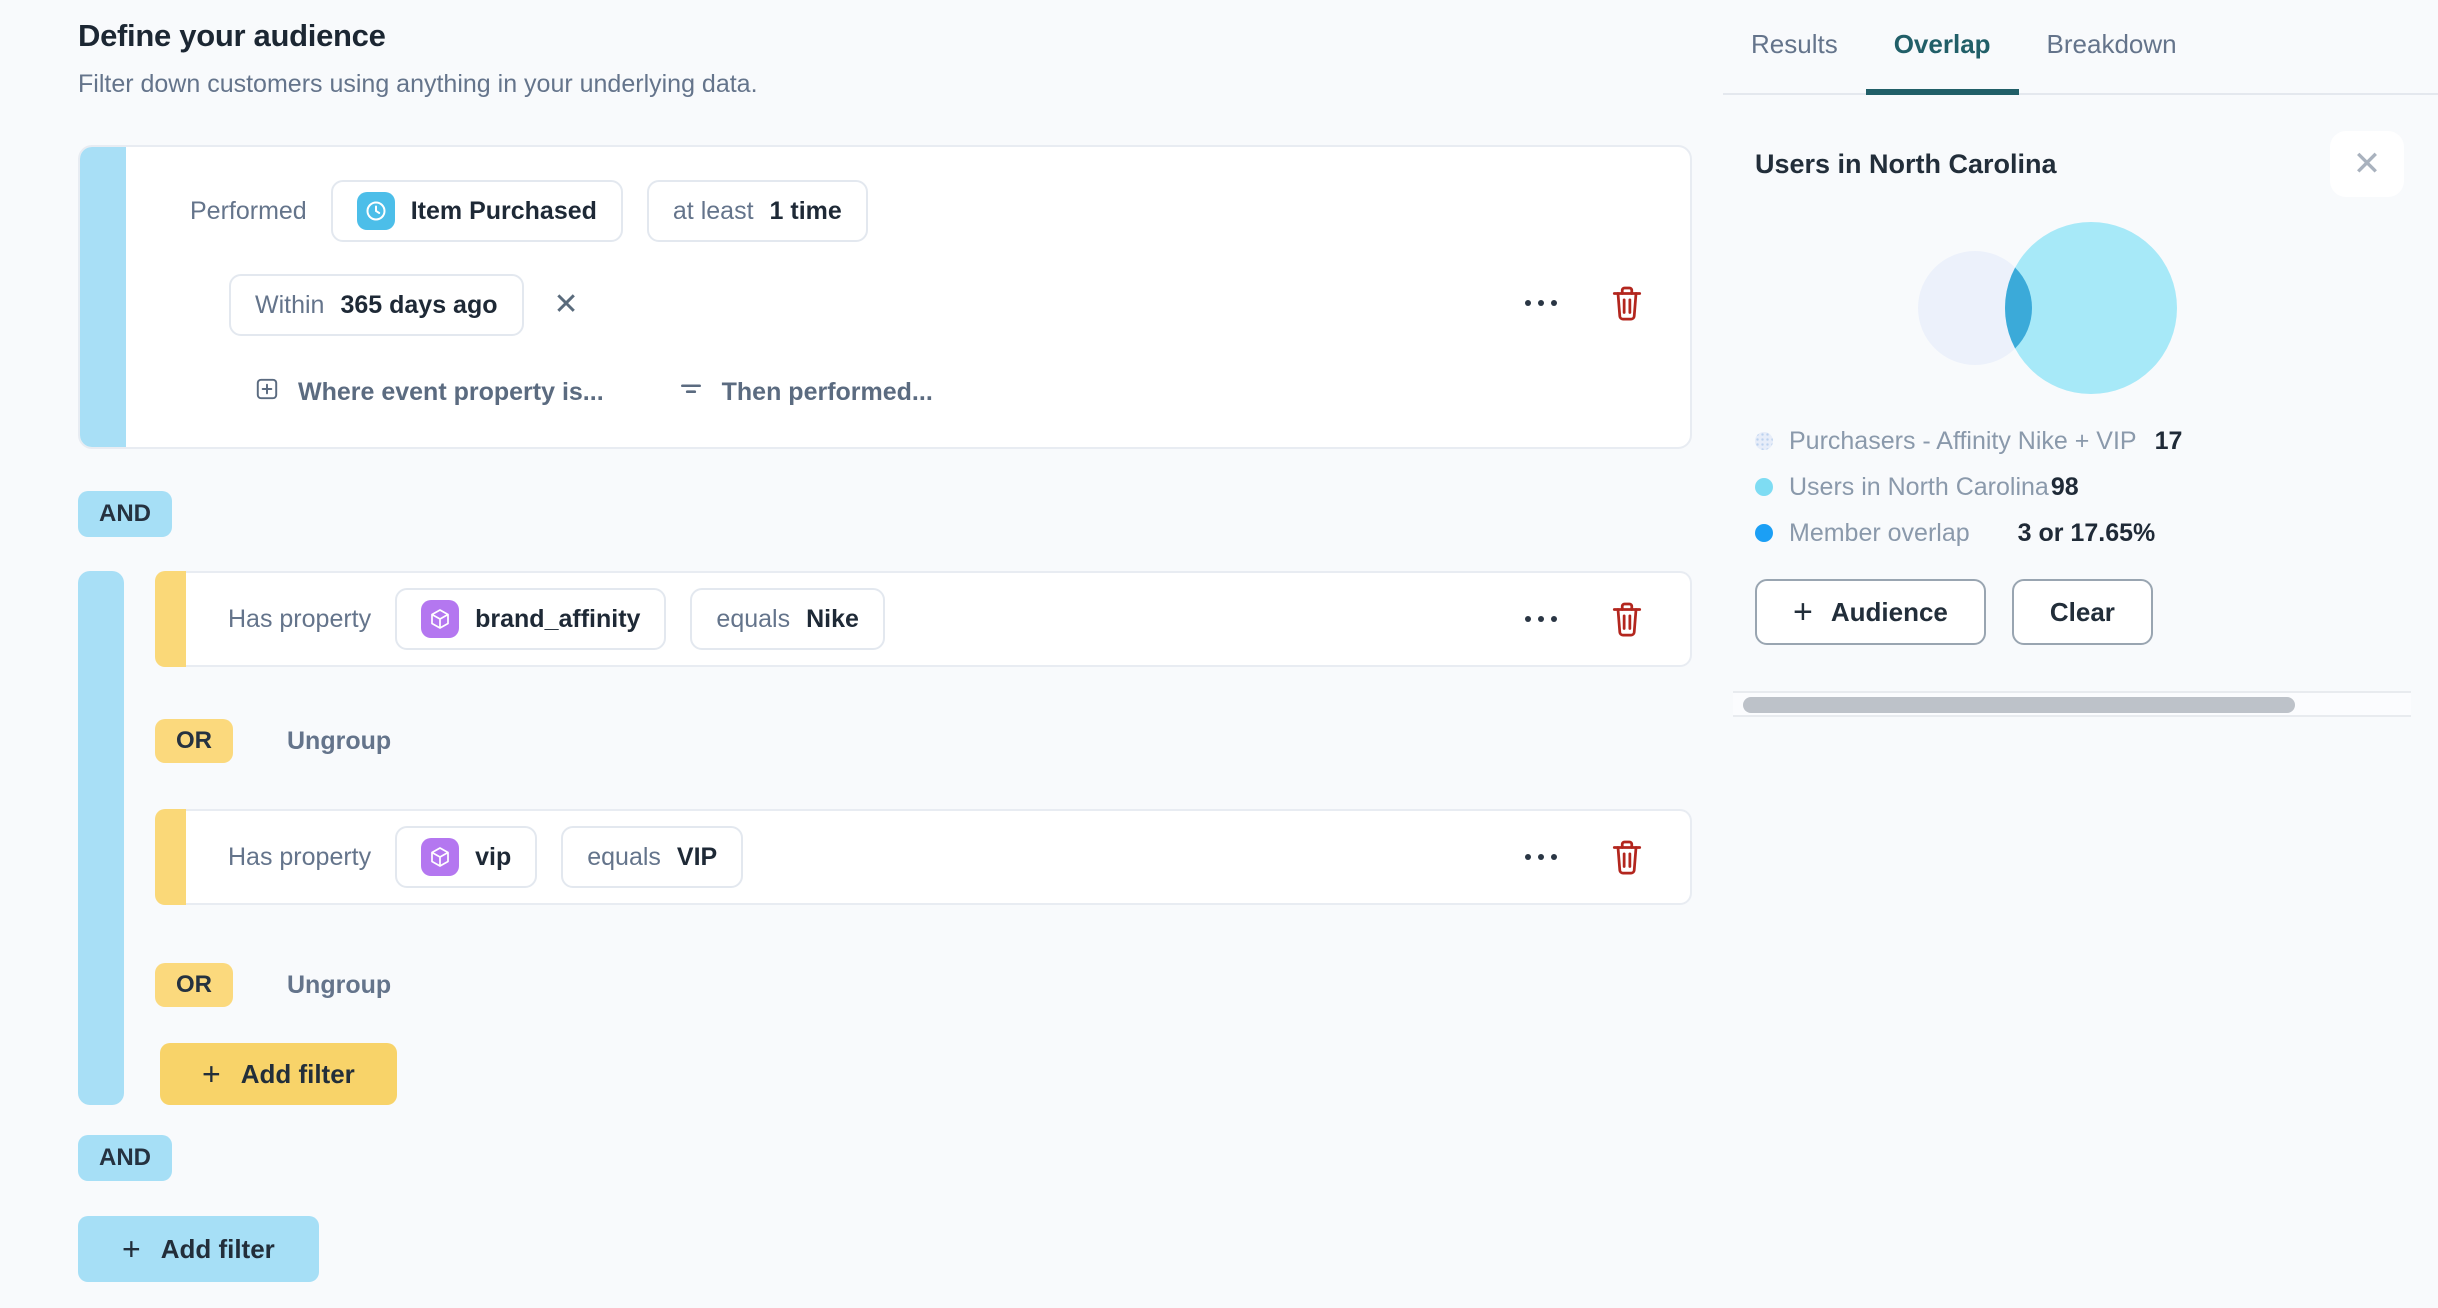 The image size is (2438, 1308). What do you see at coordinates (375, 211) in the screenshot?
I see `clock-icon` at bounding box center [375, 211].